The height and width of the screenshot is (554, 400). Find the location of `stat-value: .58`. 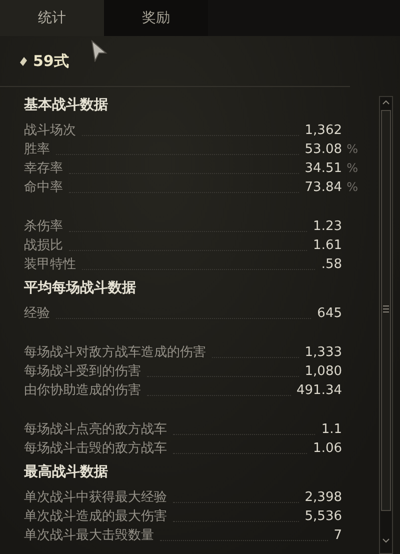

stat-value: .58 is located at coordinates (331, 264).